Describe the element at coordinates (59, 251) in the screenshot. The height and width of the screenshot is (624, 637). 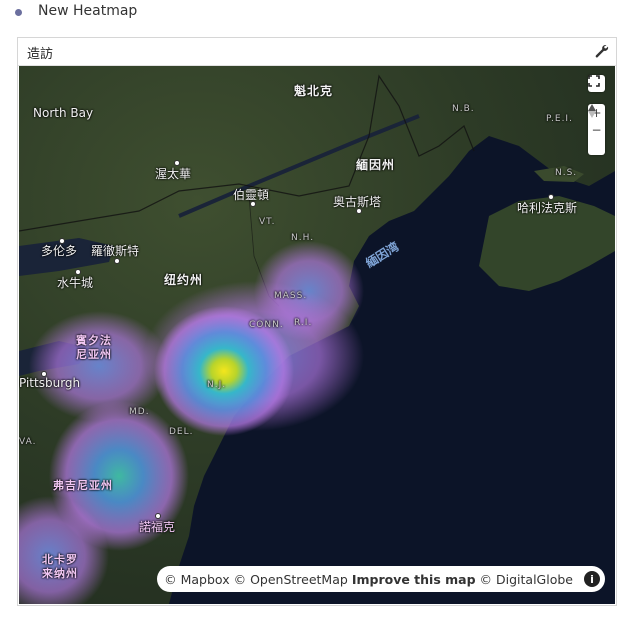
I see `label-toronto: 多伦多` at that location.